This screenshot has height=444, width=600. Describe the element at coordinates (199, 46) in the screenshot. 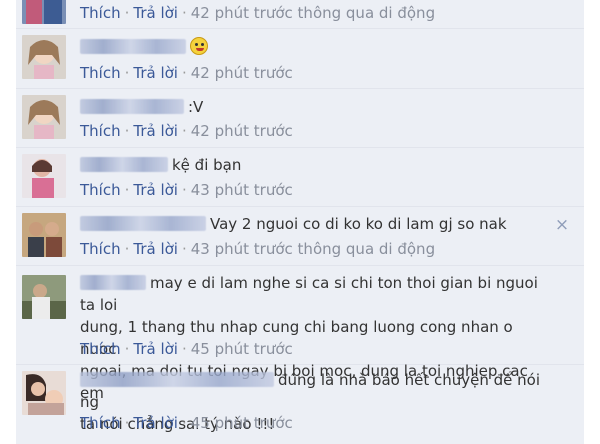

I see `tongue-emoticon-icon` at that location.